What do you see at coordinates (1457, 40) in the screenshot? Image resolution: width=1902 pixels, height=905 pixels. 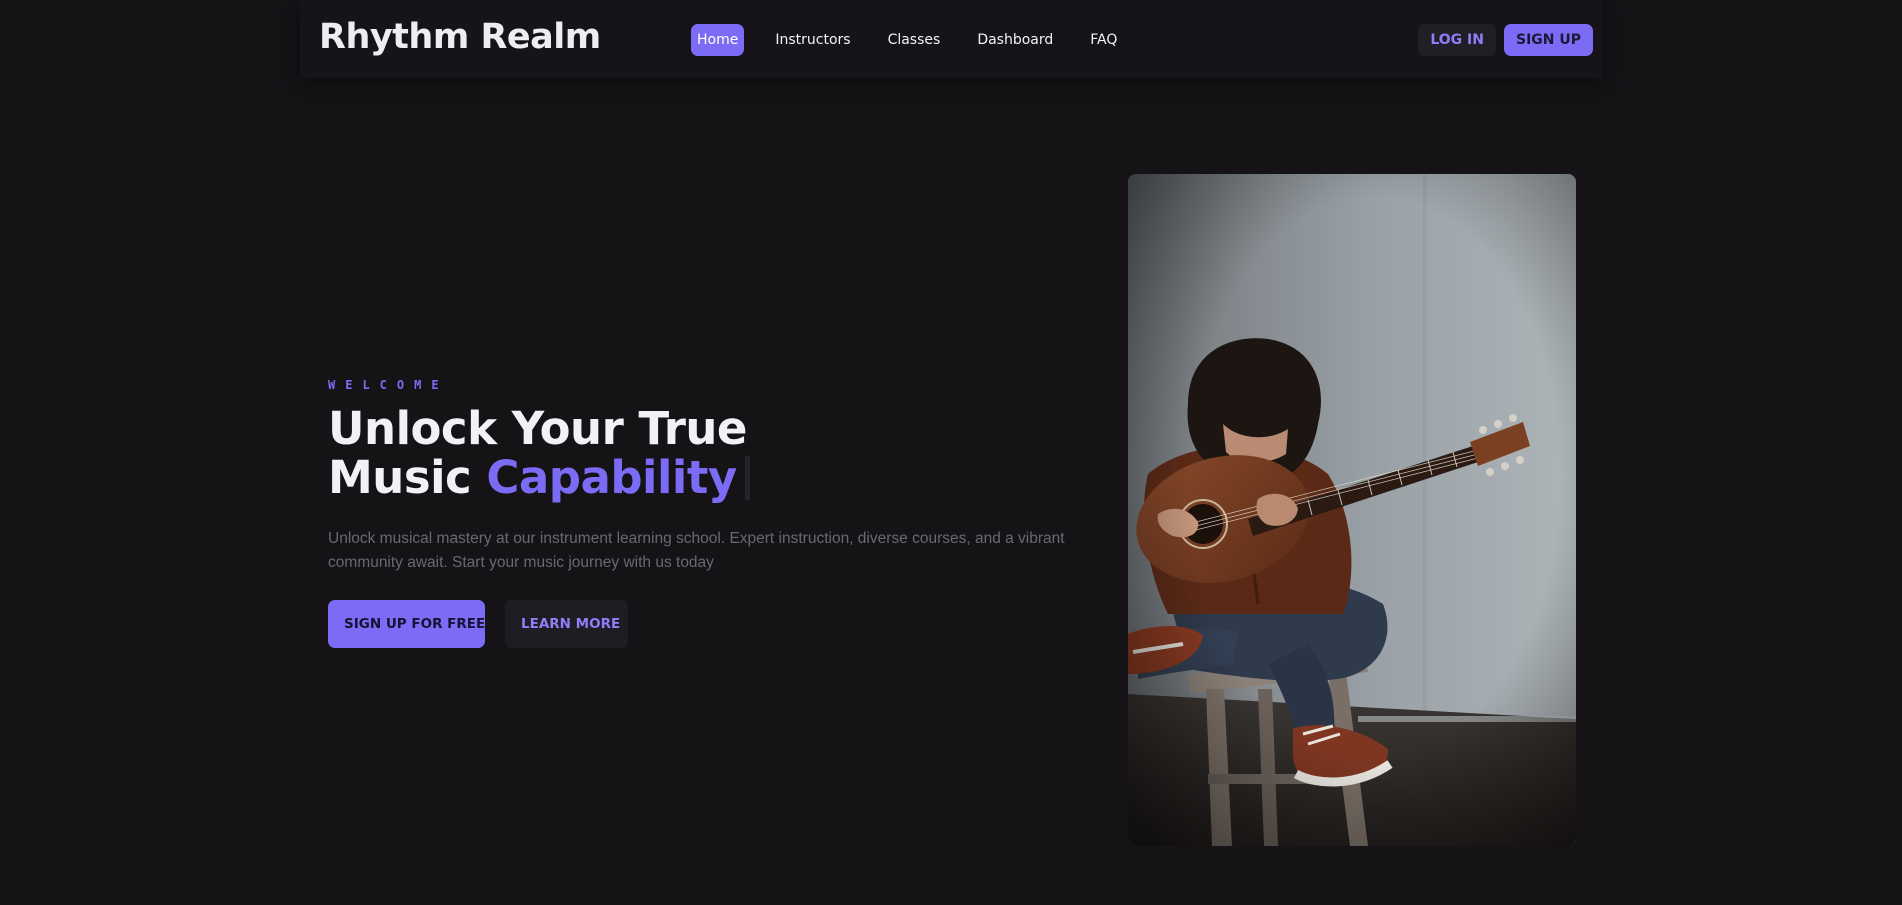 I see `login-button: LOG IN` at bounding box center [1457, 40].